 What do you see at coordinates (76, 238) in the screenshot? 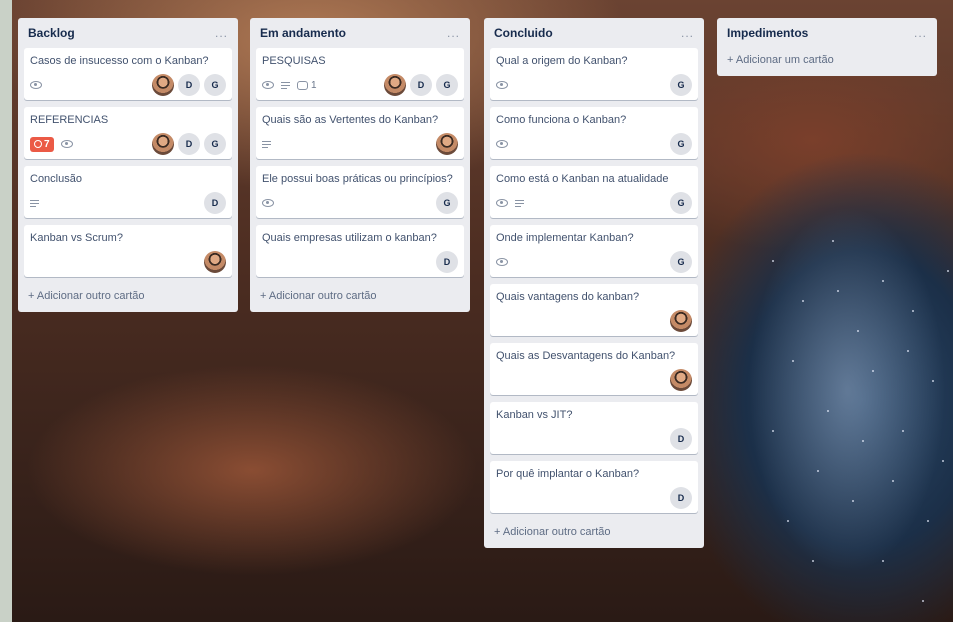
I see `card-title: Kanban vs Scrum?` at bounding box center [76, 238].